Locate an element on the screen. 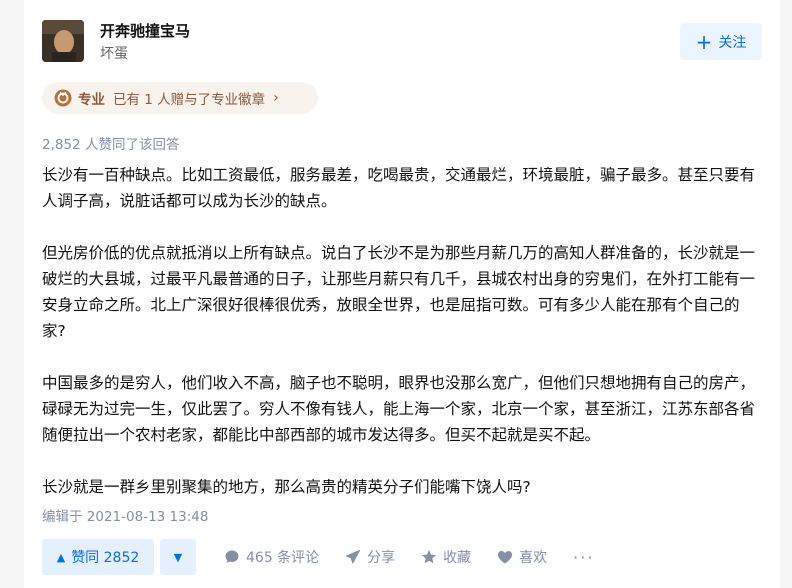 Image resolution: width=792 pixels, height=588 pixels. like-button: 喜欢 is located at coordinates (522, 557).